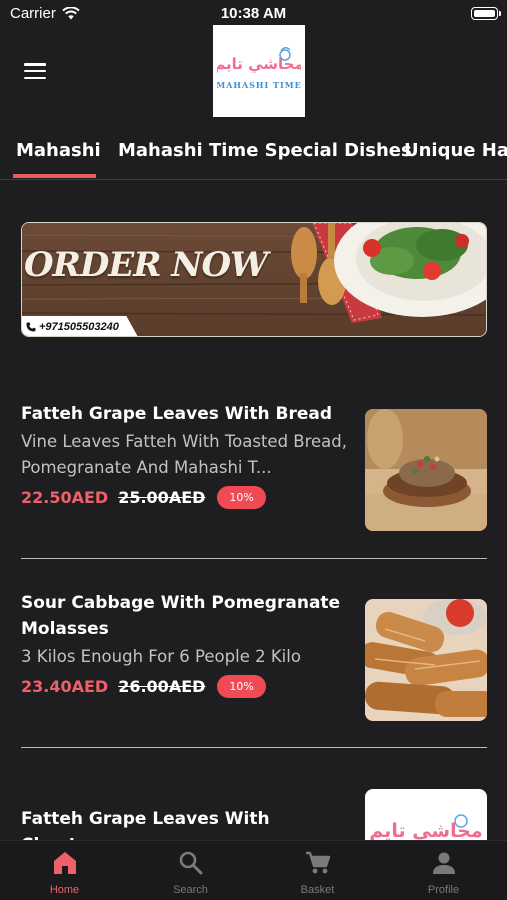 The width and height of the screenshot is (507, 900). Describe the element at coordinates (65, 497) in the screenshot. I see `product-price: 22.50AED` at that location.